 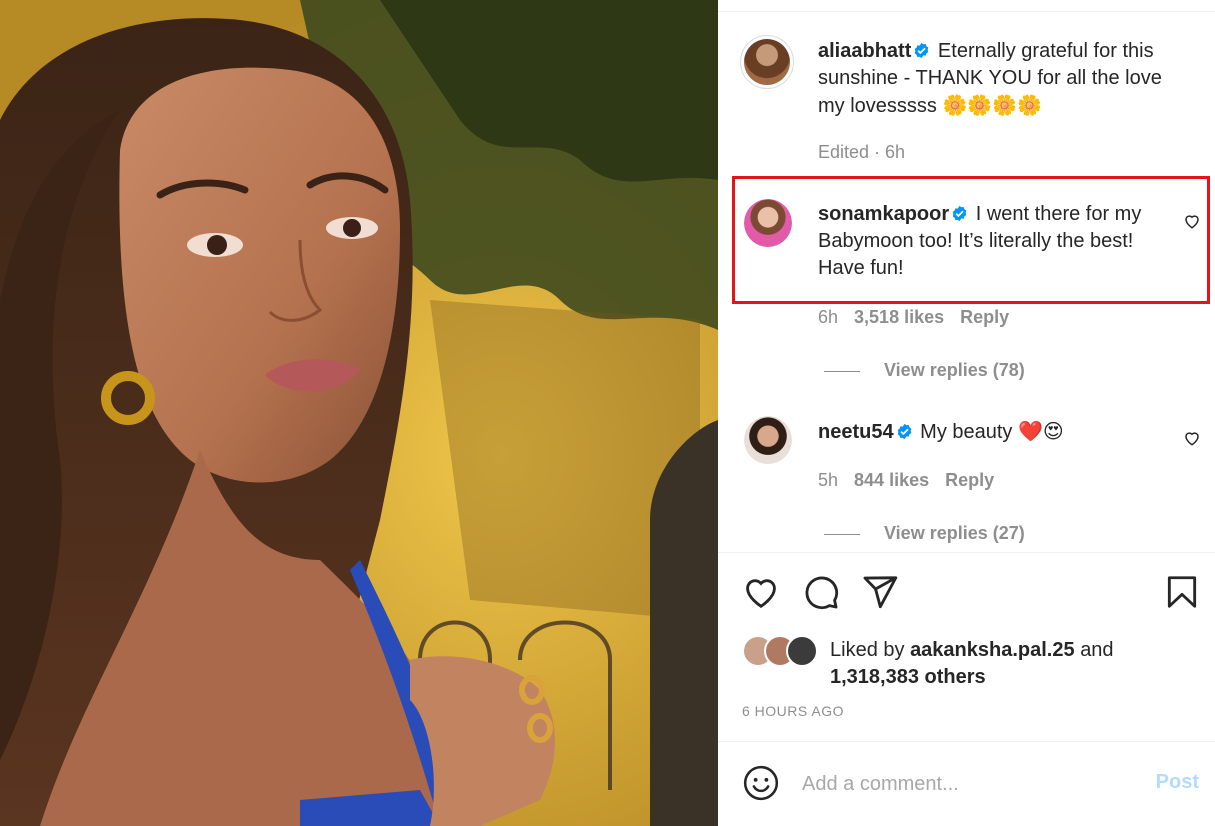 What do you see at coordinates (908, 677) in the screenshot?
I see `liked-by-others: 1,318,383 others` at bounding box center [908, 677].